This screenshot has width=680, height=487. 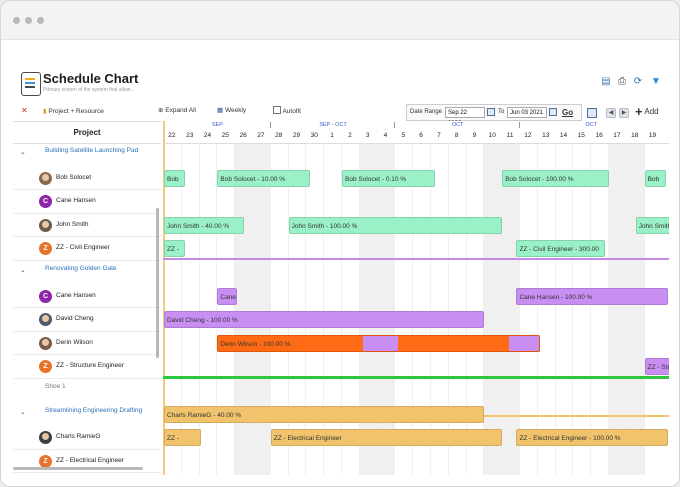 I want to click on gantt-bar: ZZ - Civil Engineer - 300.00, so click(x=561, y=249).